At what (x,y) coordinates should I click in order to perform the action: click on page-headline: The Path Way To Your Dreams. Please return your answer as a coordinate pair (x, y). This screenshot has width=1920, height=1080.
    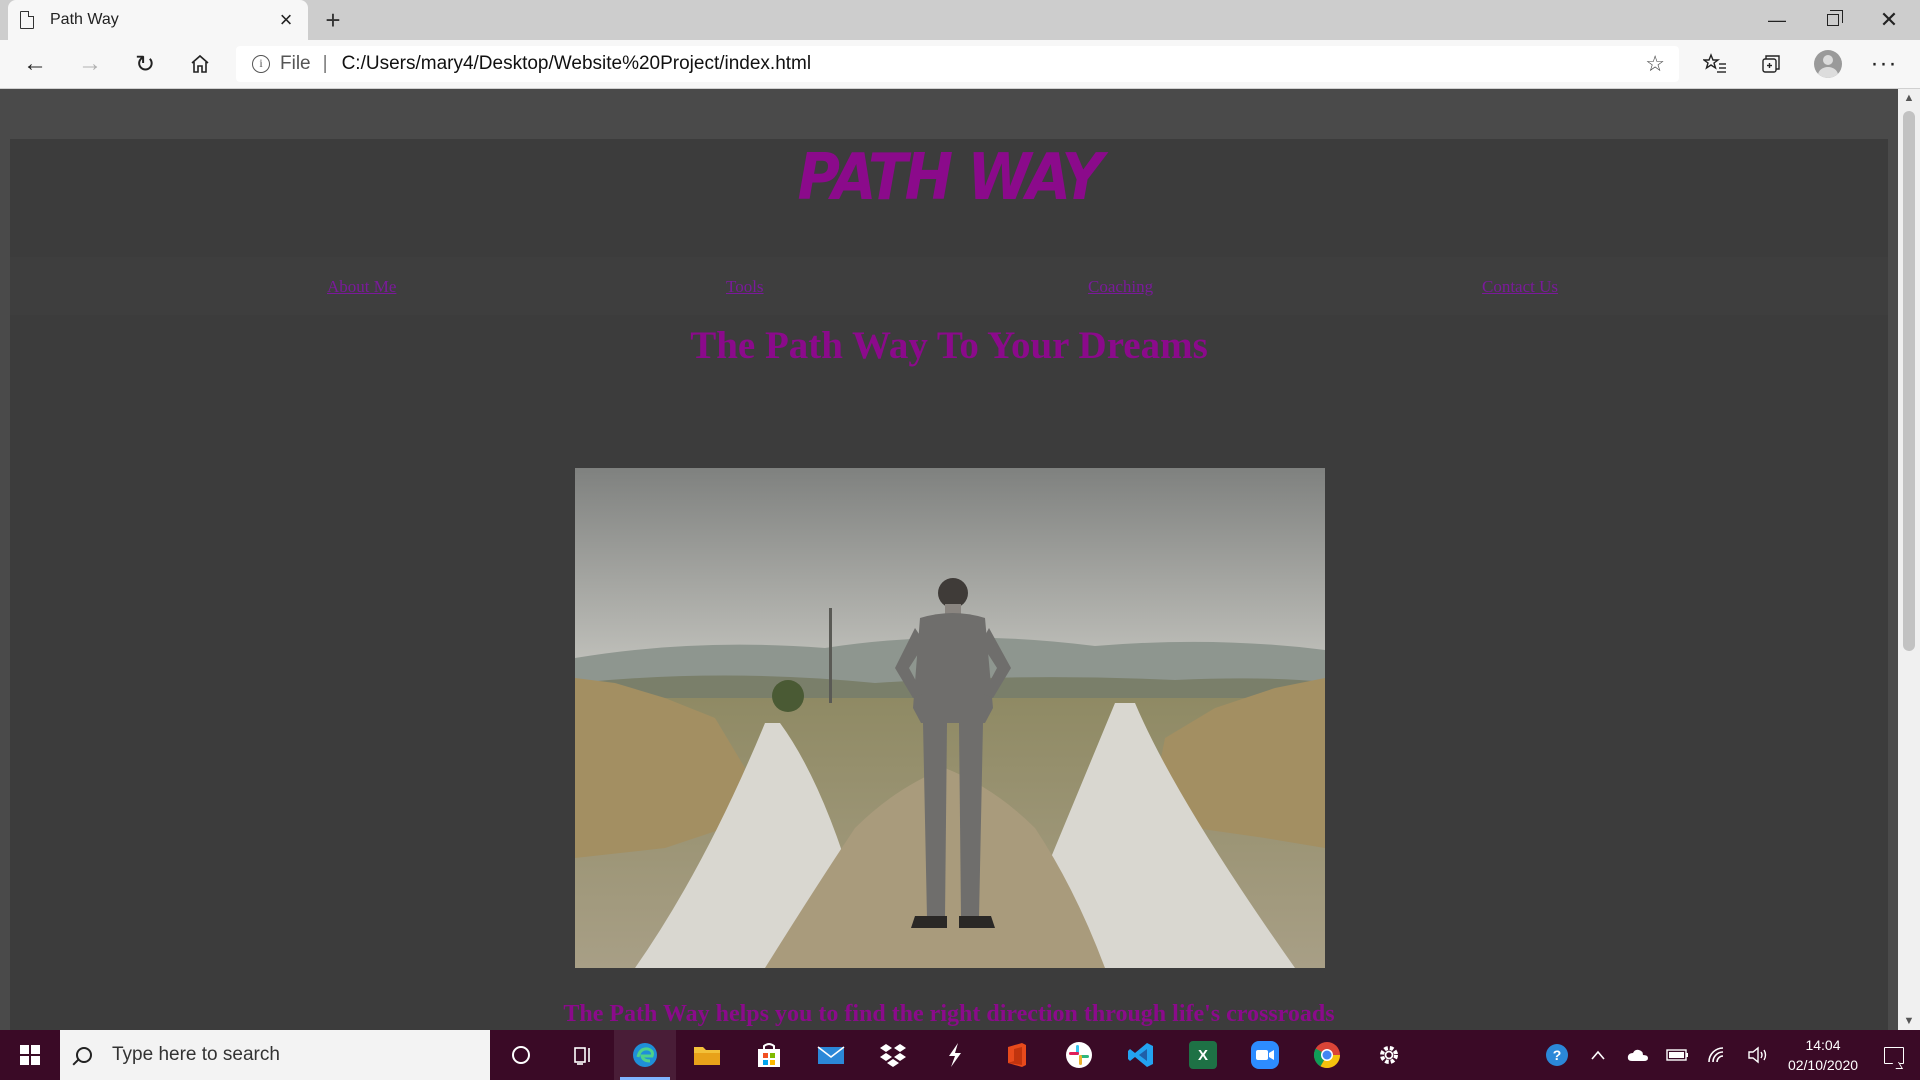
    Looking at the image, I should click on (949, 345).